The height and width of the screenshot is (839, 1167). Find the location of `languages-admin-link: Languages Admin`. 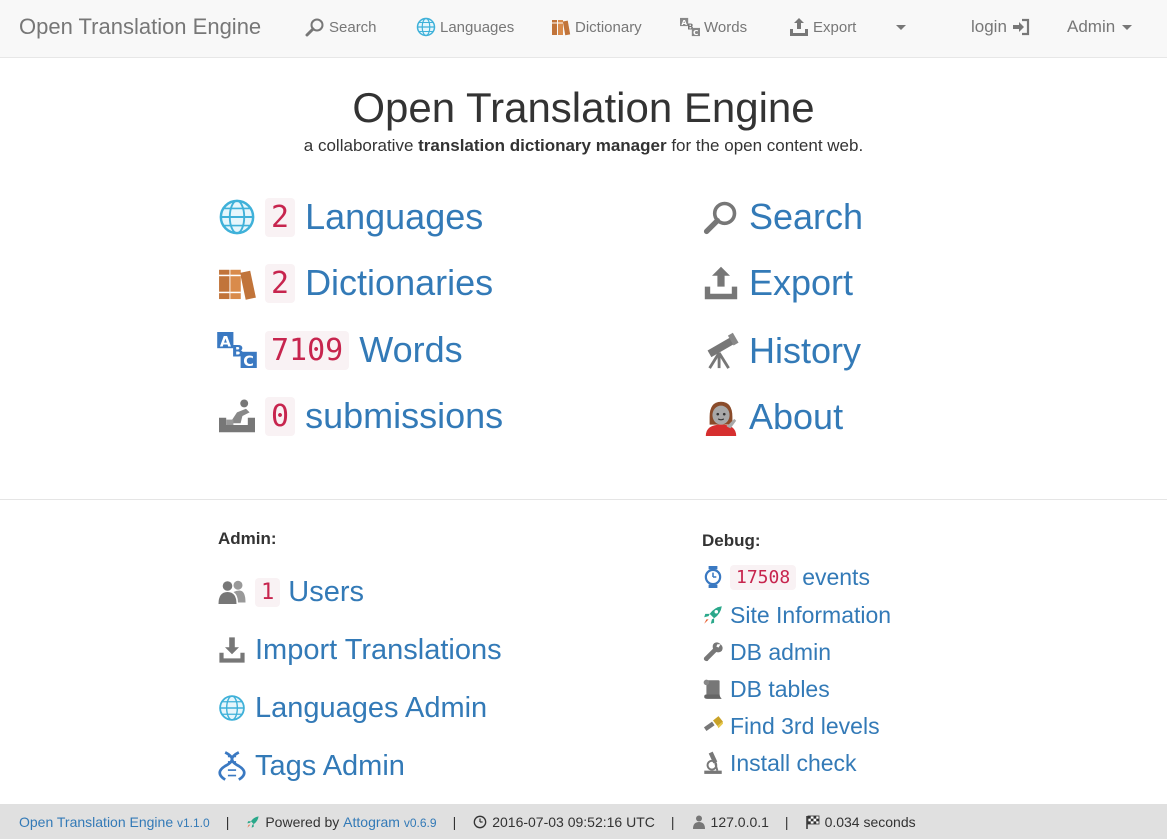

languages-admin-link: Languages Admin is located at coordinates (352, 708).